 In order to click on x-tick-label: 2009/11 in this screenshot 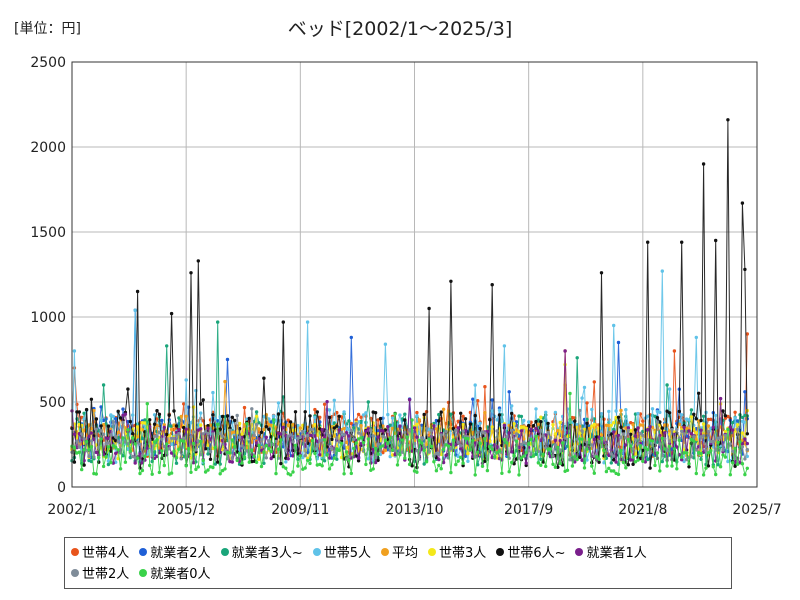, I will do `click(300, 510)`.